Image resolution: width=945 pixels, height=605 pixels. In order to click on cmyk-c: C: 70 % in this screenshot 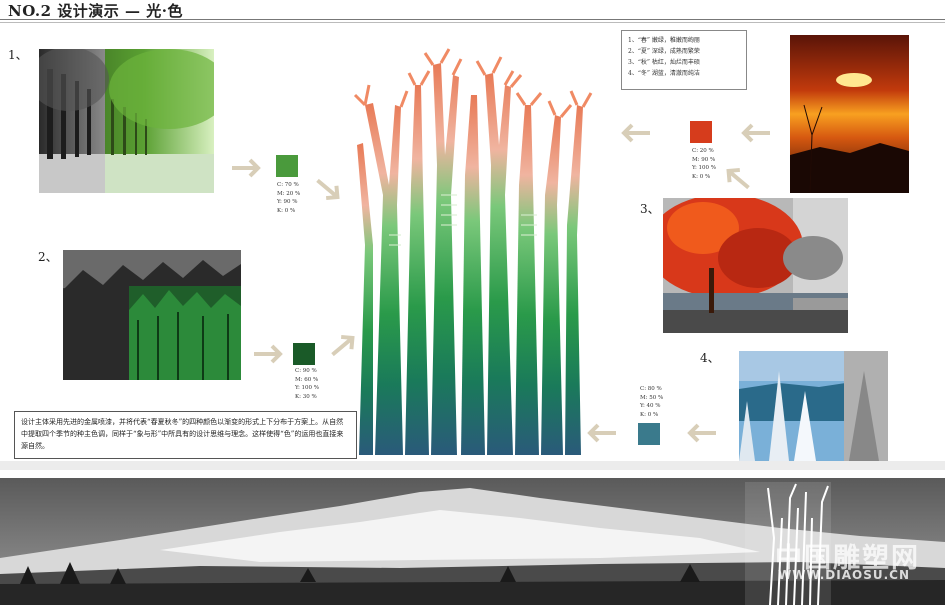, I will do `click(288, 185)`.